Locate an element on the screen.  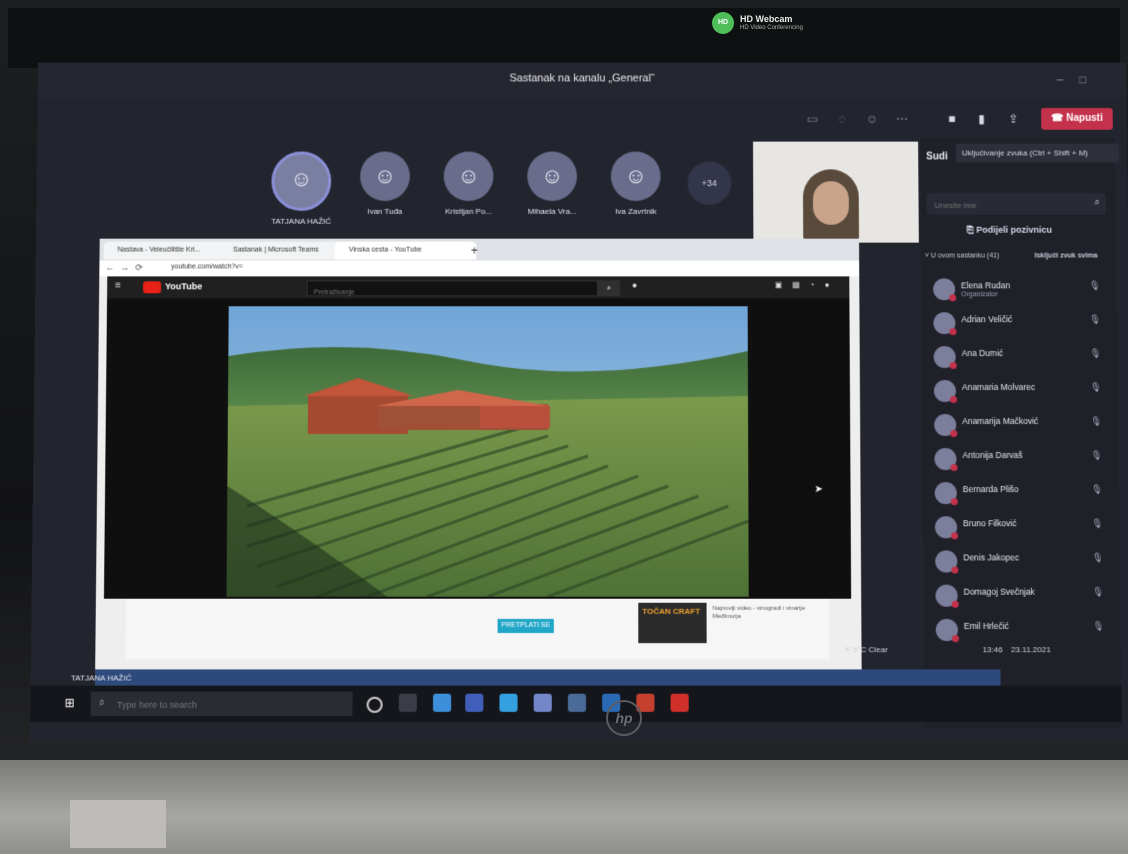
meeting-toolbar: ▭ ◌ ☺ ⋯ ■ ▮ ⇪ ☎ Napusti is located at coordinates (947, 121).